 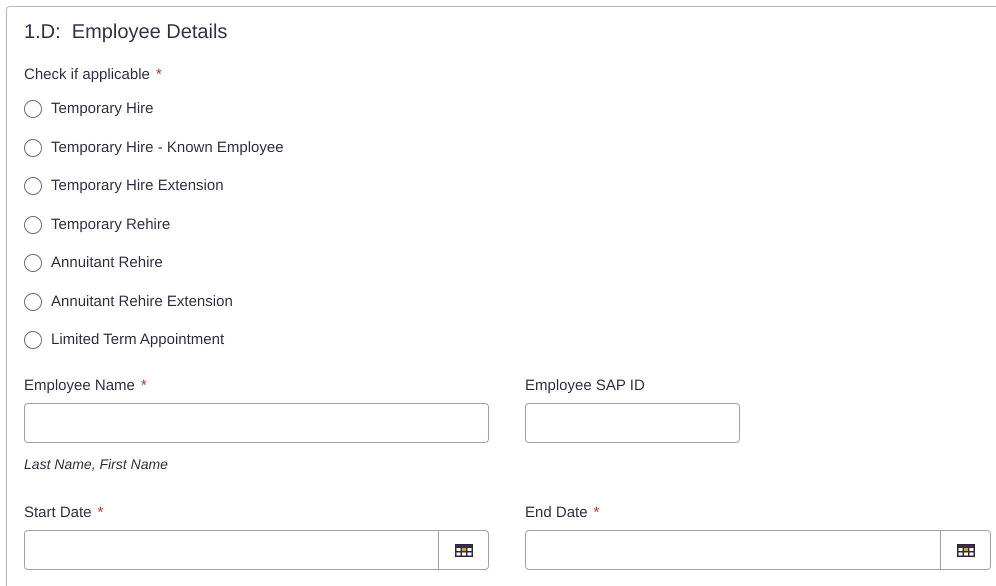 What do you see at coordinates (167, 148) in the screenshot?
I see `radio-label: Temporary Hire - Known Employee` at bounding box center [167, 148].